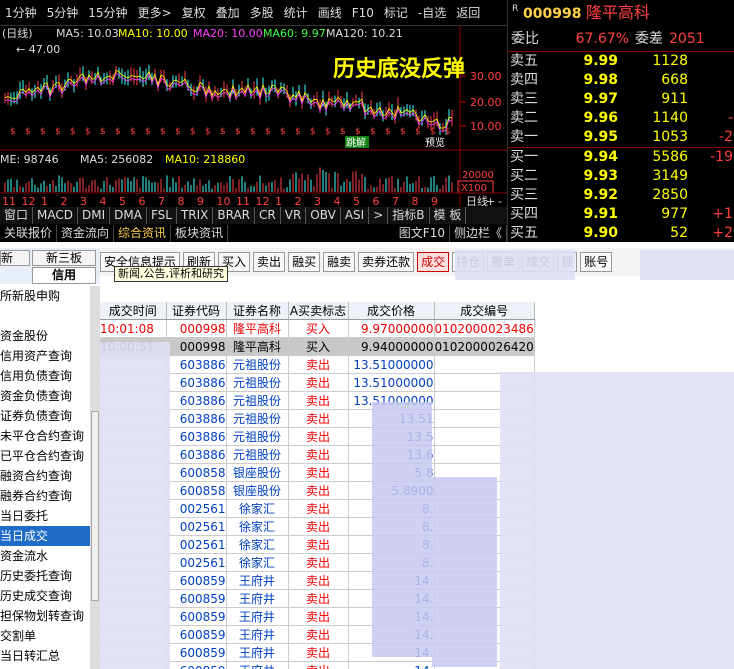 This screenshot has height=669, width=734. Describe the element at coordinates (196, 311) in the screenshot. I see `col-header-1: 证券代码` at that location.